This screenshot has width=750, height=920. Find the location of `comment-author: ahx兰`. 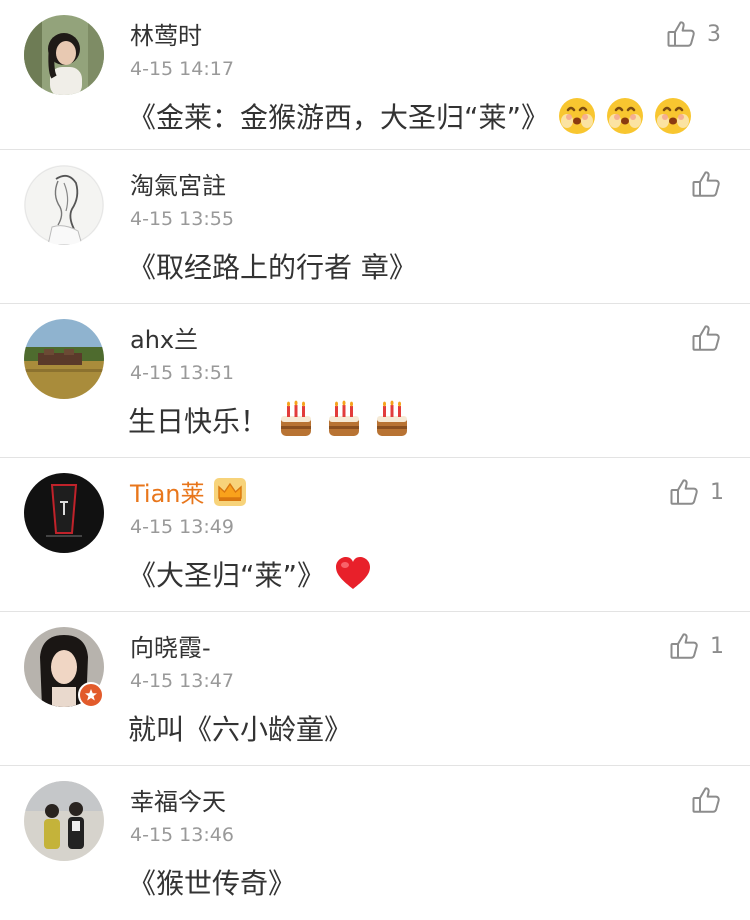

comment-author: ahx兰 is located at coordinates (164, 337).